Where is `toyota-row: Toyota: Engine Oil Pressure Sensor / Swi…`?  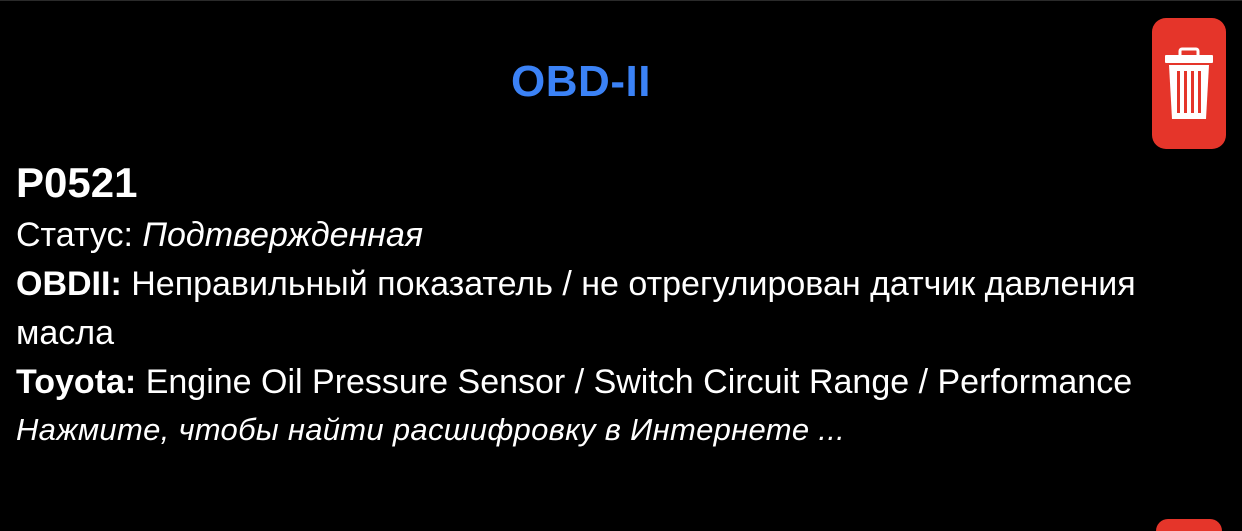 toyota-row: Toyota: Engine Oil Pressure Sensor / Swi… is located at coordinates (596, 382).